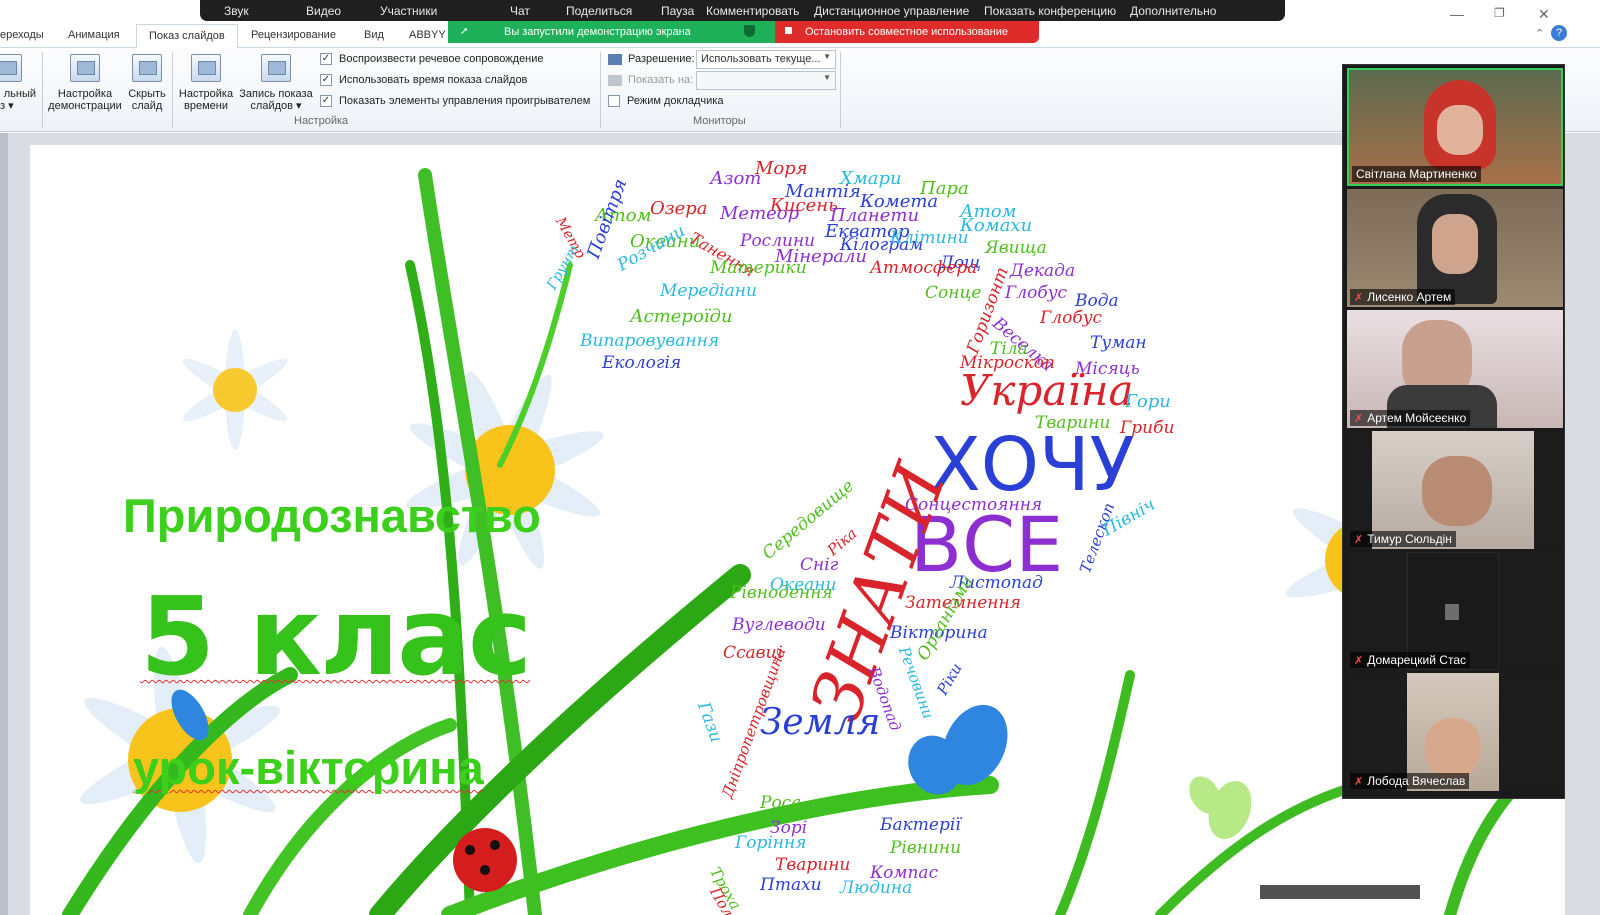  I want to click on resolution-row: Разрешение:, so click(651, 59).